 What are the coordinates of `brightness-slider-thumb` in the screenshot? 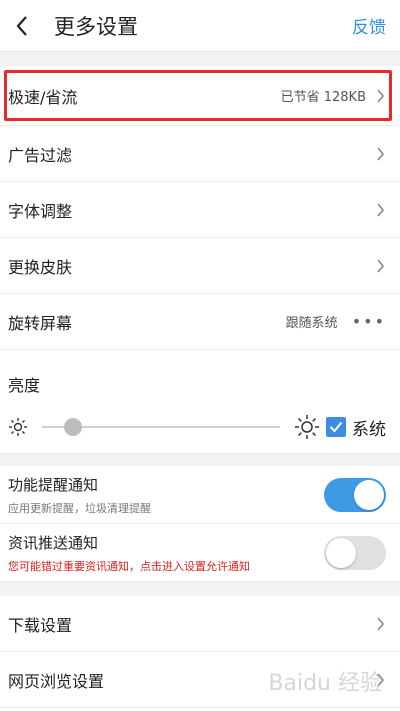 It's located at (73, 427).